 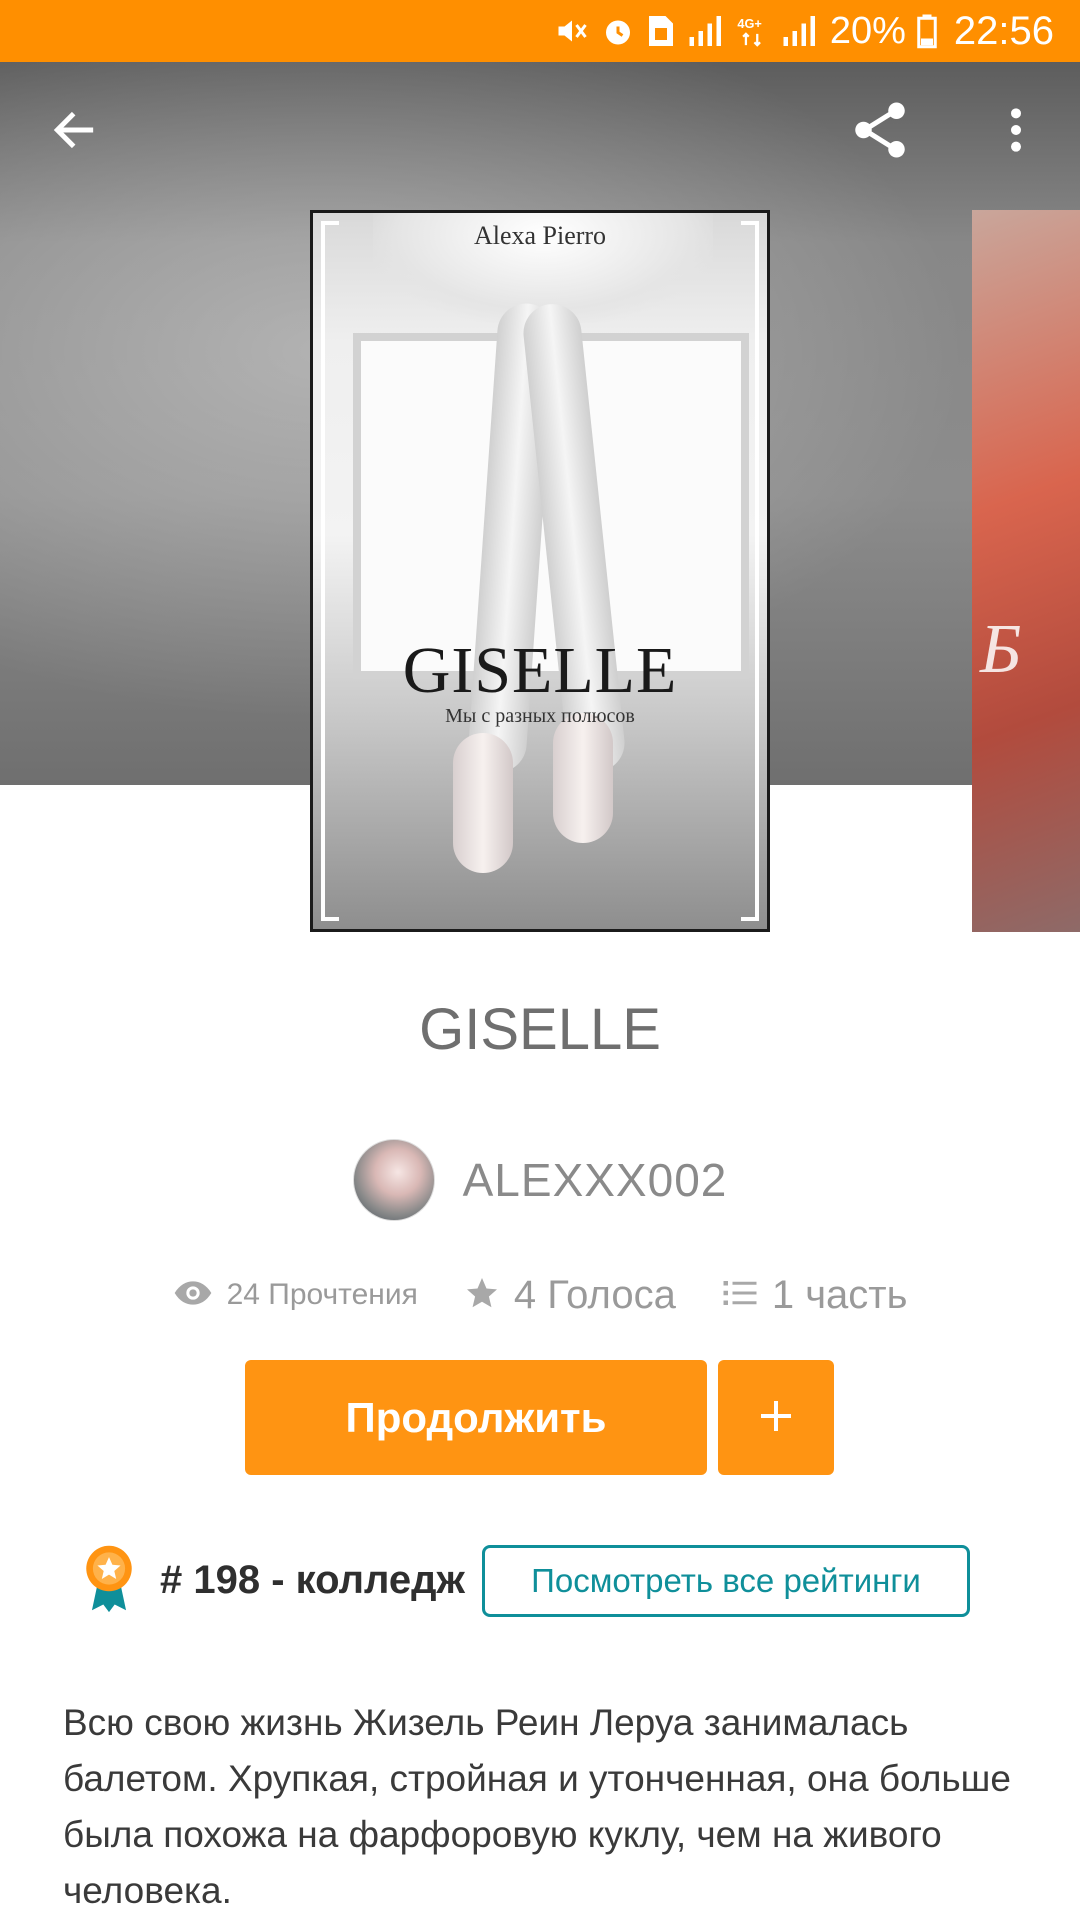 I want to click on svg-text: 4G+, so click(x=749, y=23).